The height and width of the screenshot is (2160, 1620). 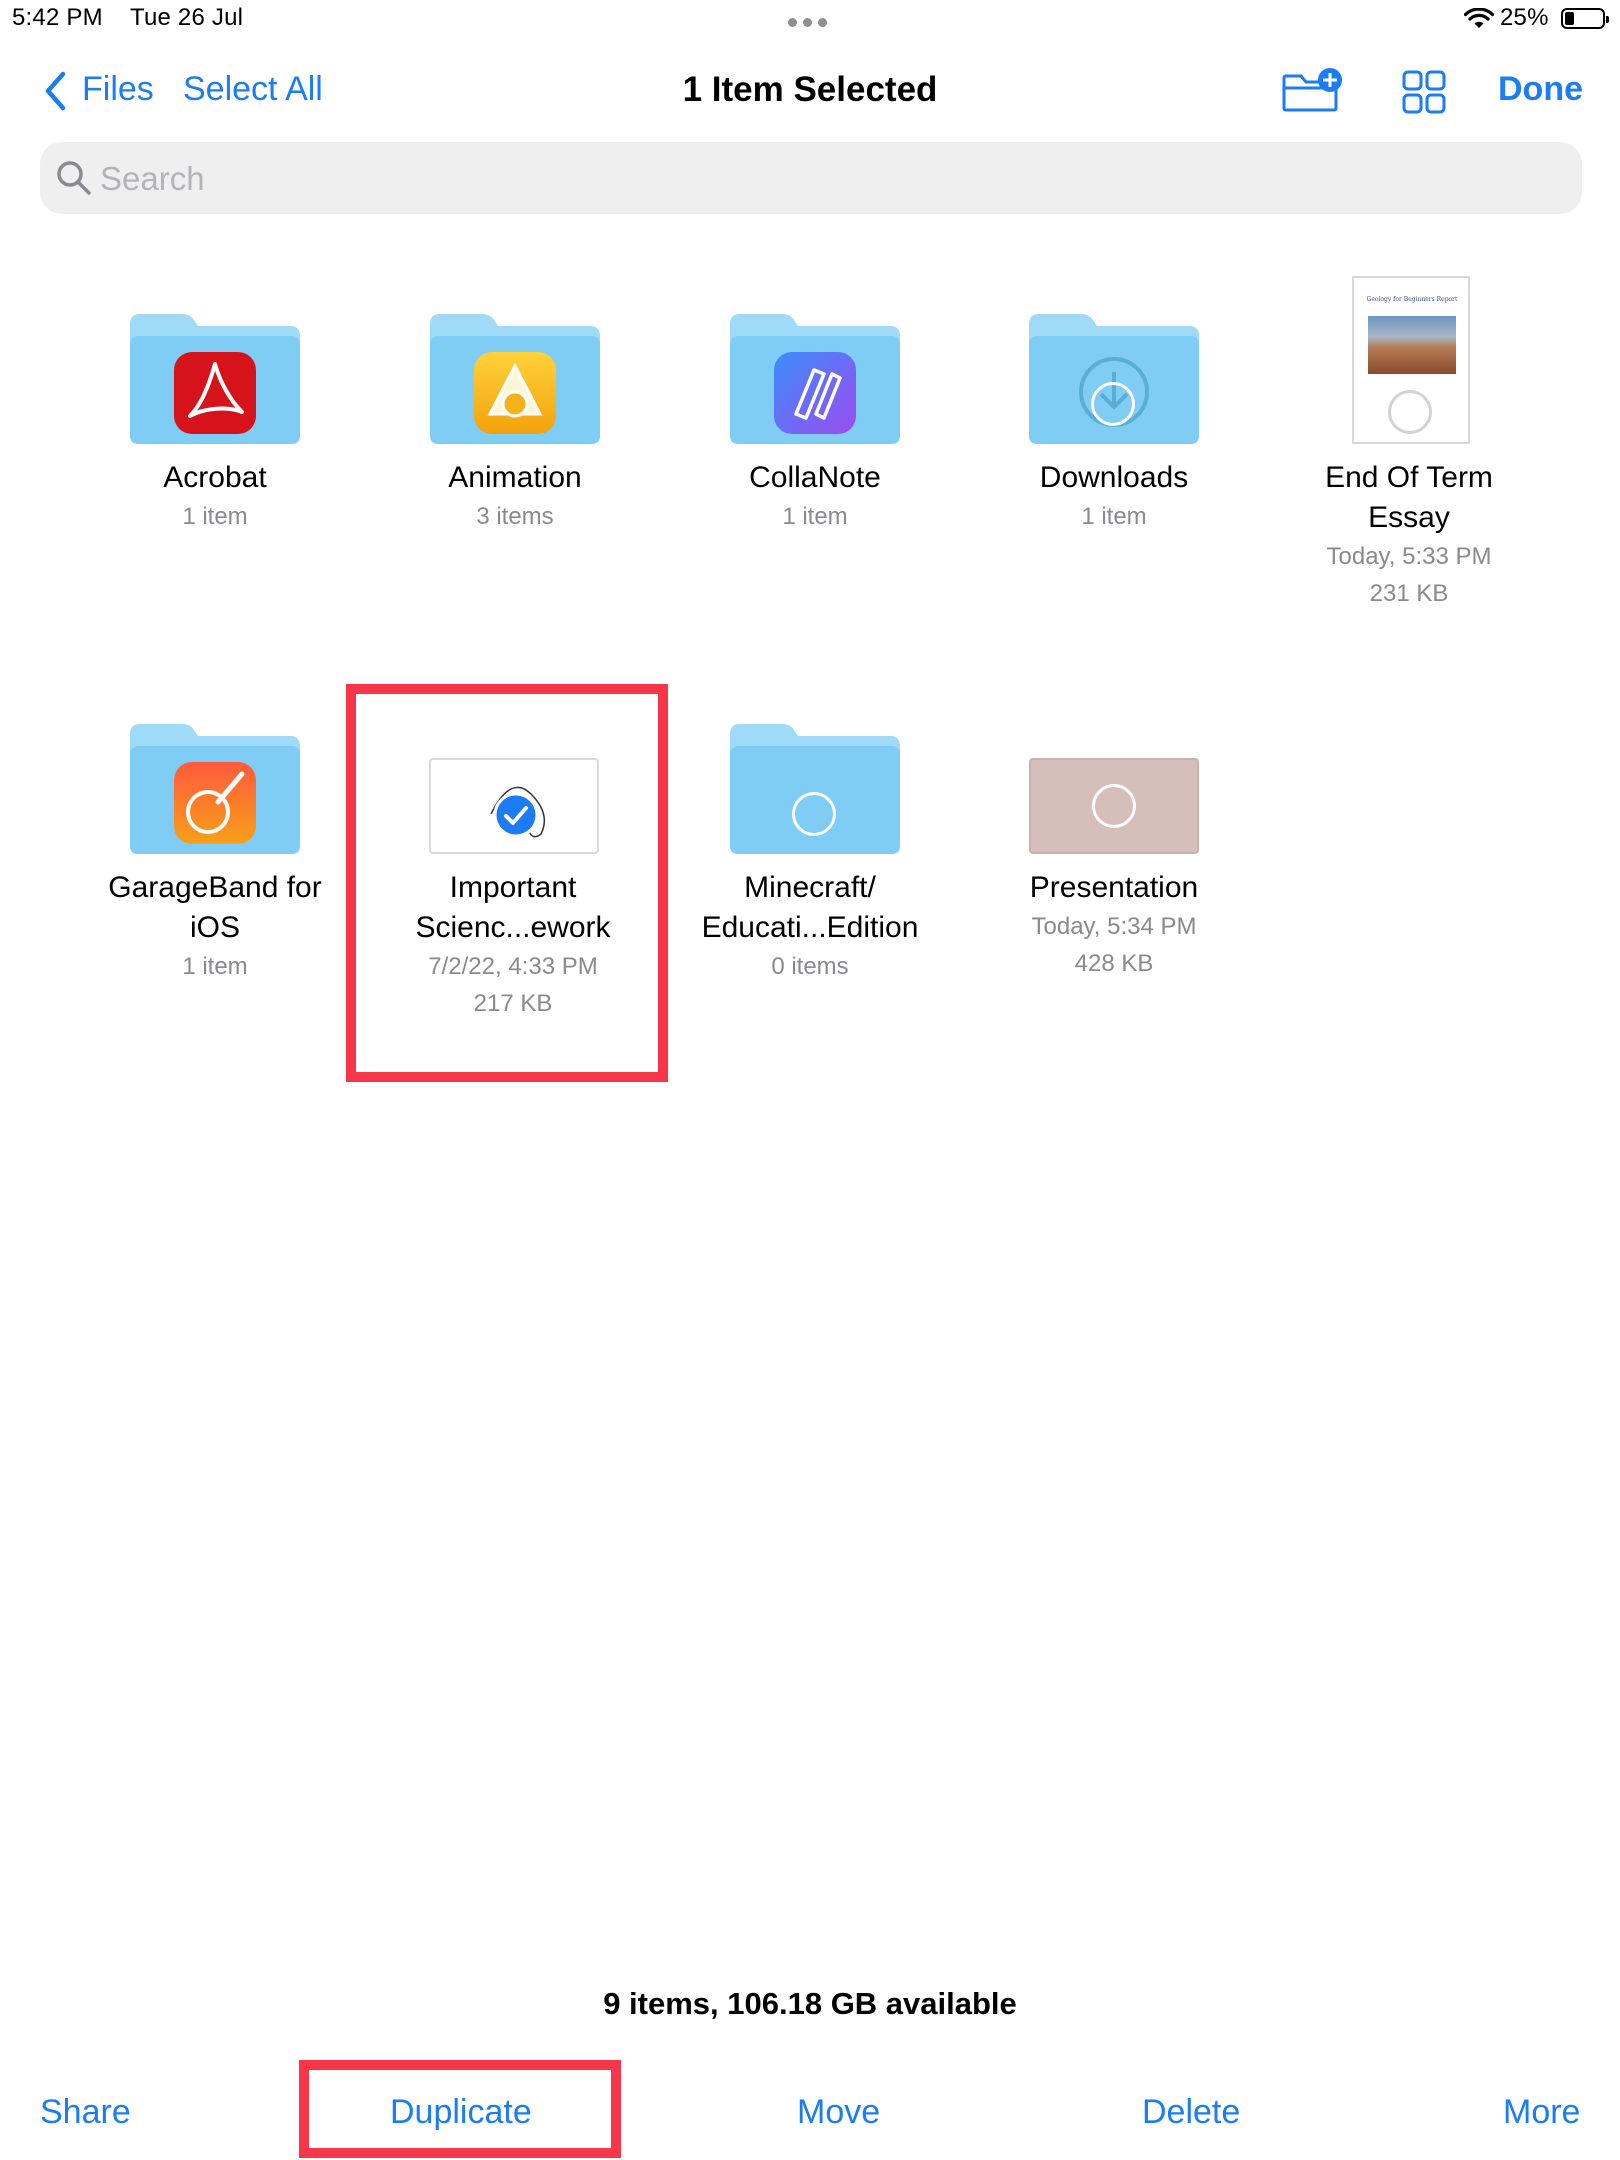 What do you see at coordinates (215, 393) in the screenshot?
I see `acrobat-icon` at bounding box center [215, 393].